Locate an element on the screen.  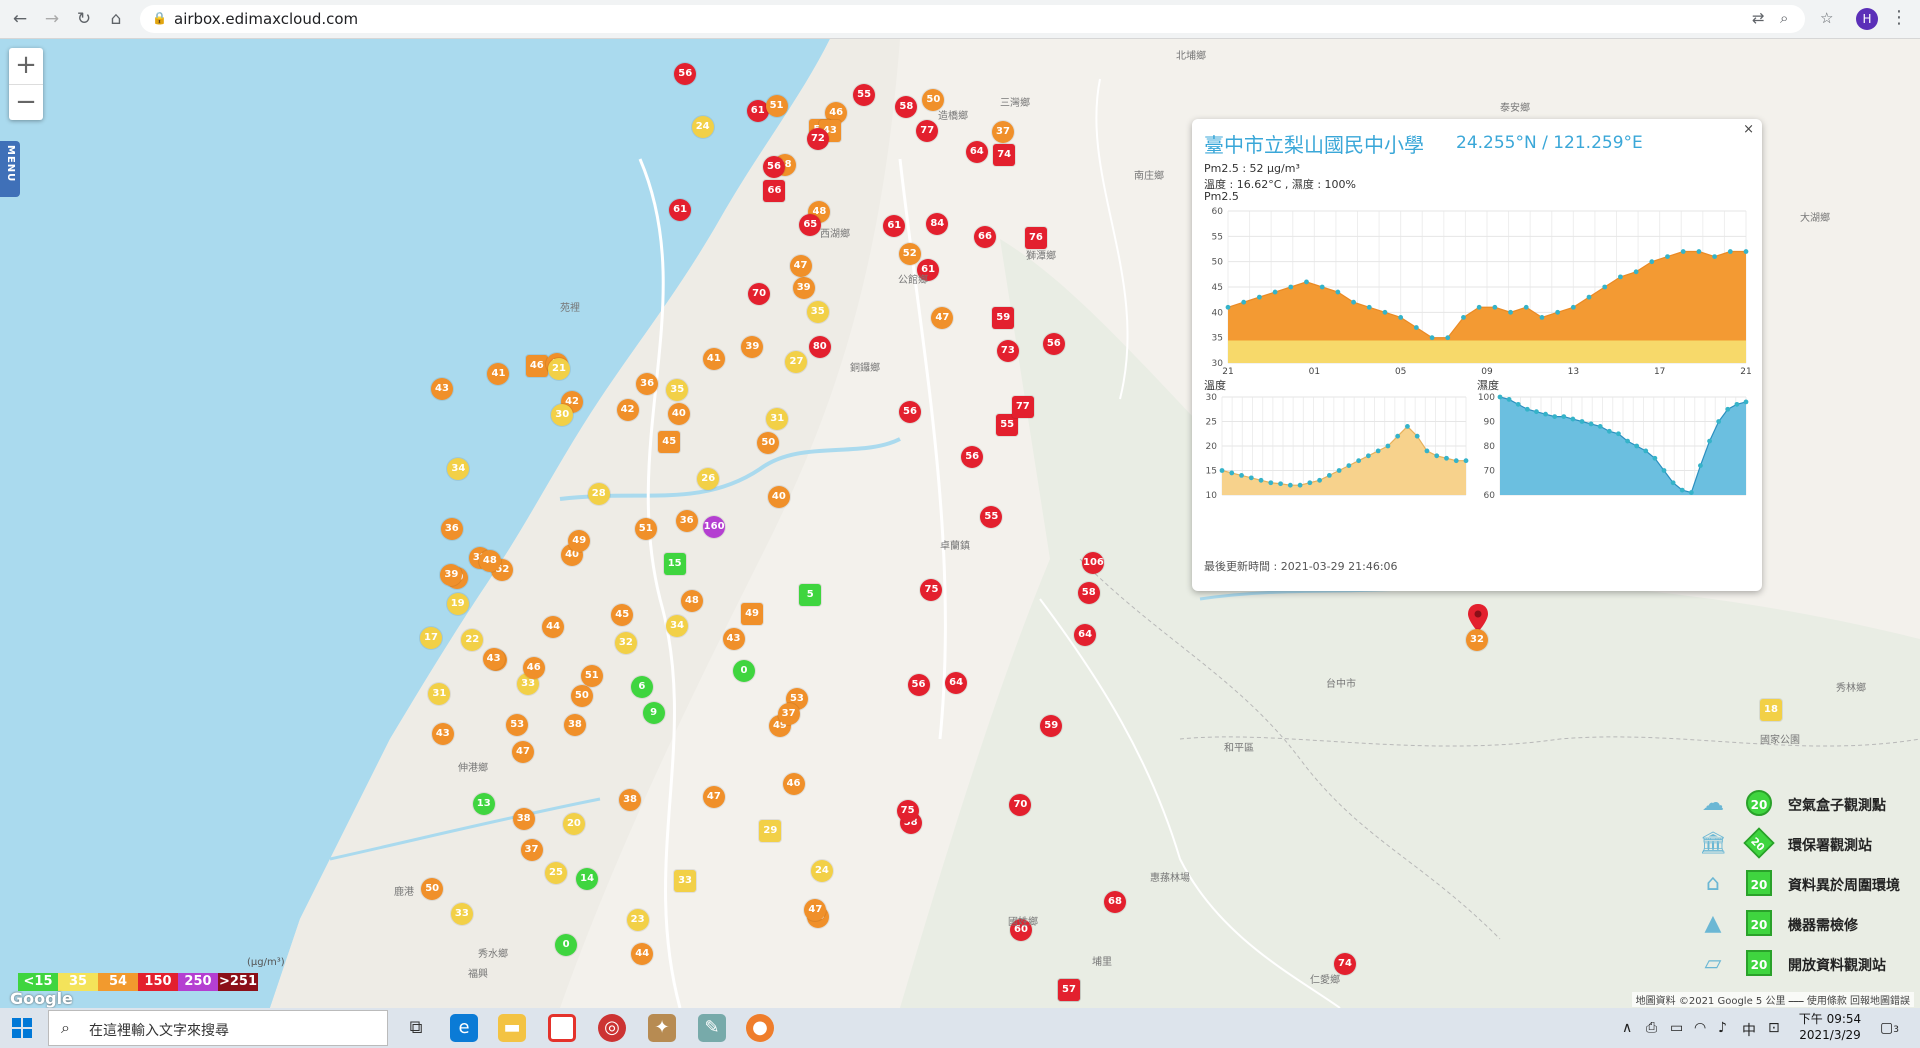
pm25-marker: 80 is located at coordinates (819, 346).